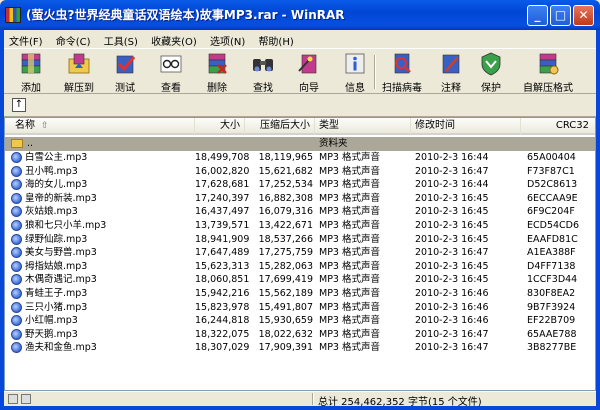  I want to click on menu-file: 文件(F), so click(26, 39).